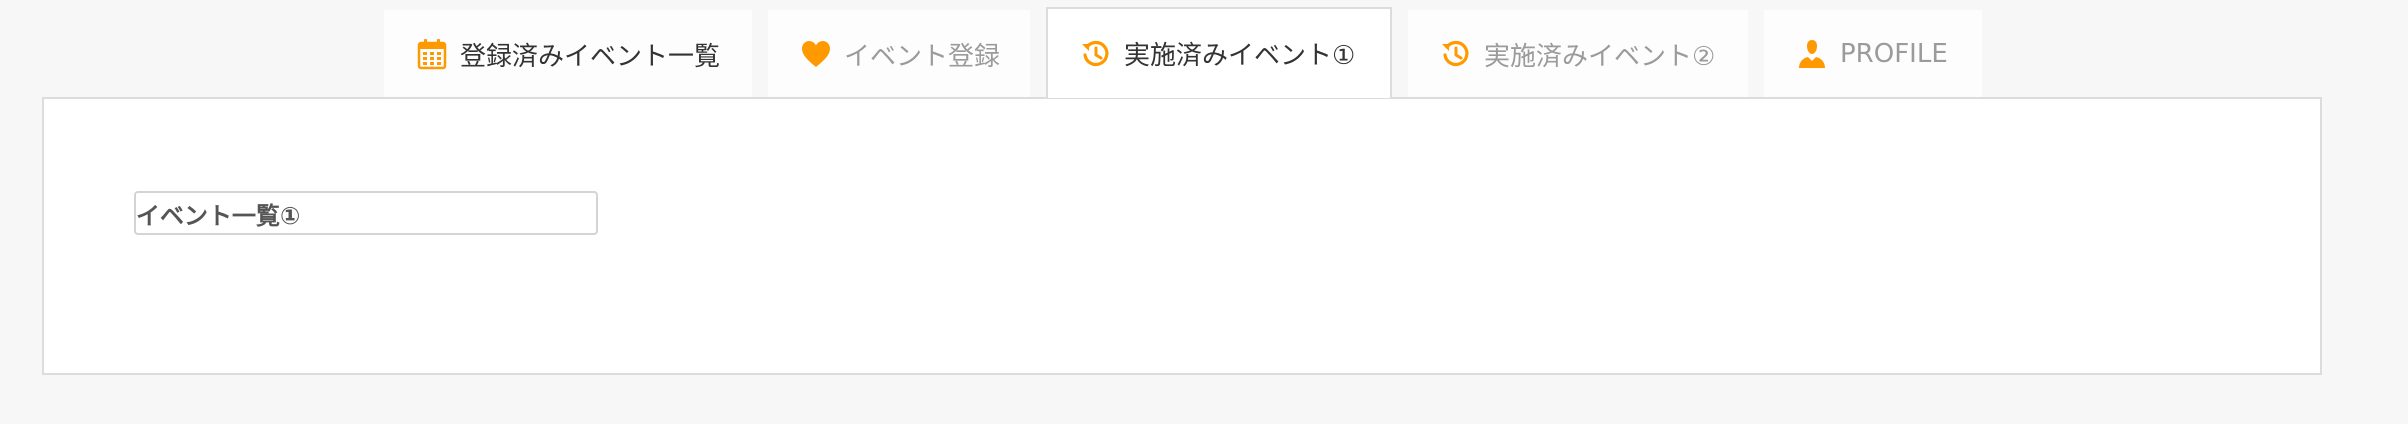  What do you see at coordinates (922, 56) in the screenshot?
I see `tab-label: イベント登録` at bounding box center [922, 56].